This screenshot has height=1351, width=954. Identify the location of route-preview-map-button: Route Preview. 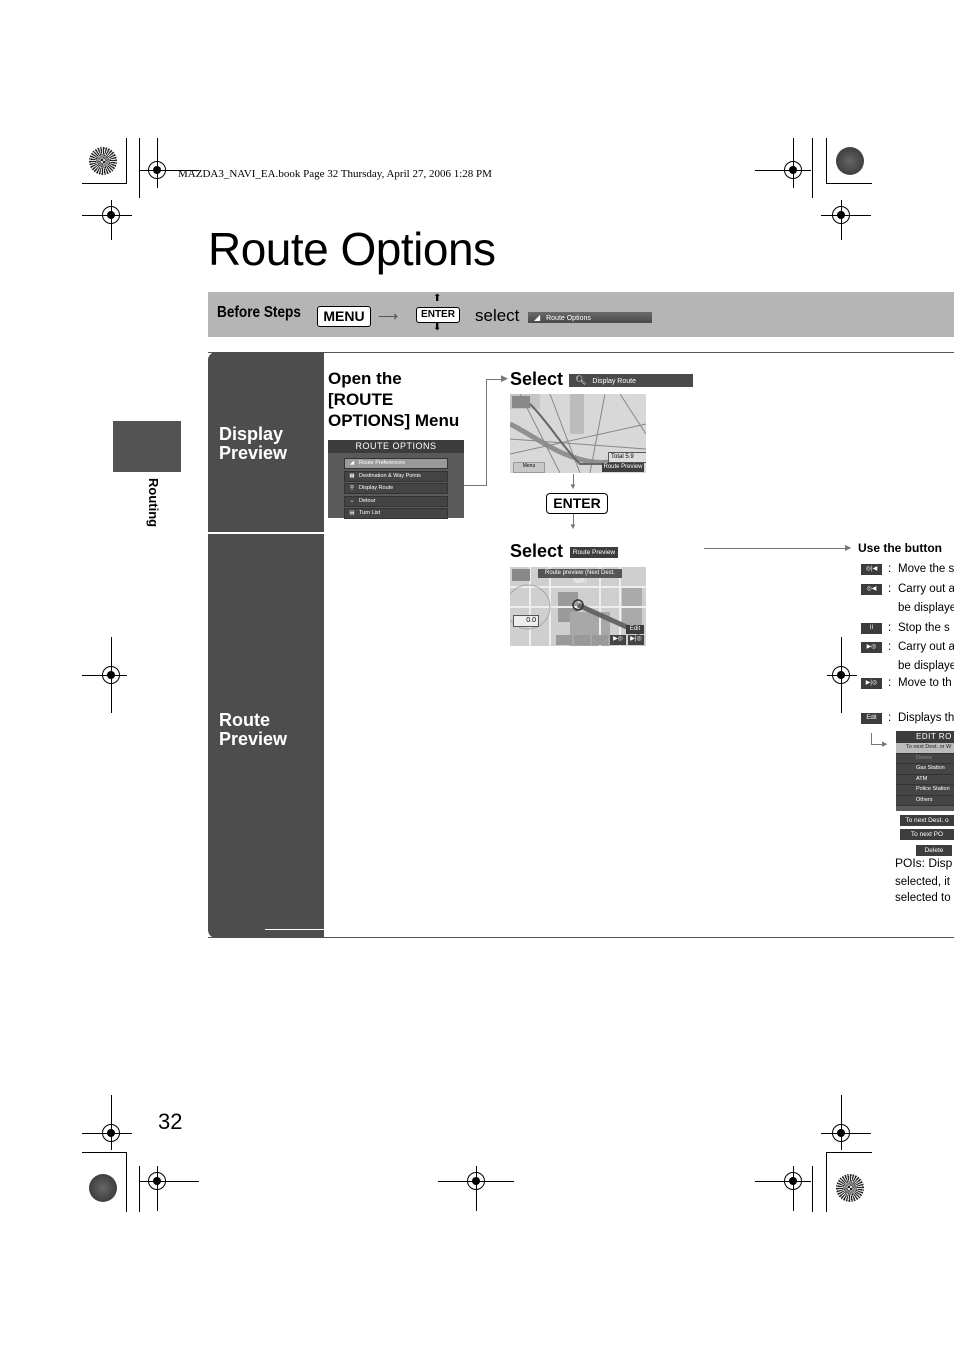
(623, 467).